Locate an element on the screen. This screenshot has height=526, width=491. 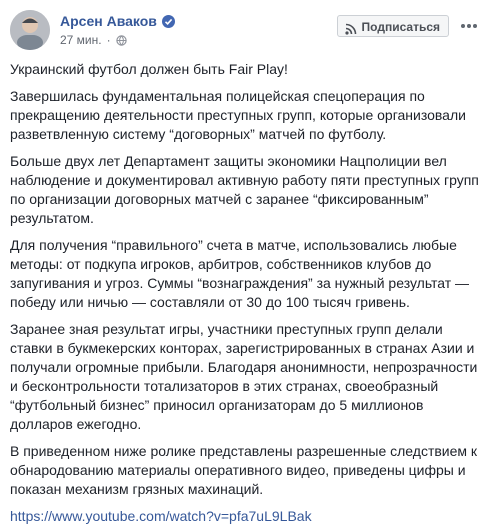
post-header: Арсен Аваков 27 мин. · Подписаться is located at coordinates (245, 33).